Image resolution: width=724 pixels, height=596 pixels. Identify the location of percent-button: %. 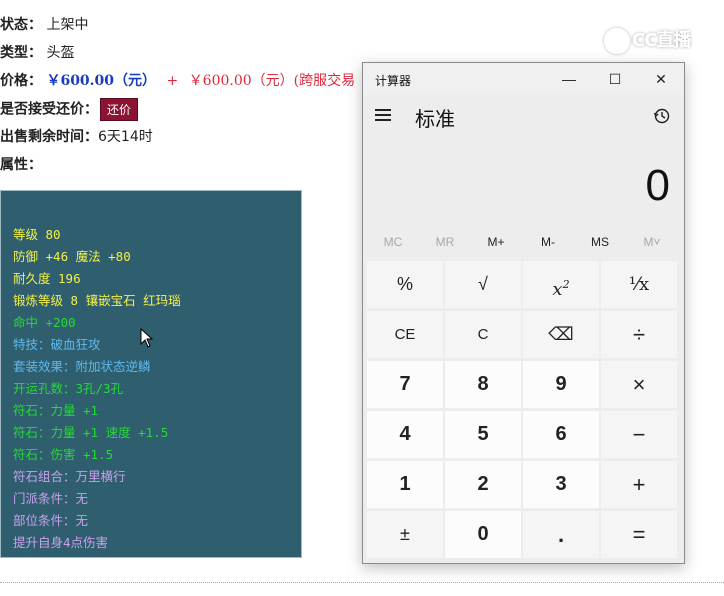
(405, 284).